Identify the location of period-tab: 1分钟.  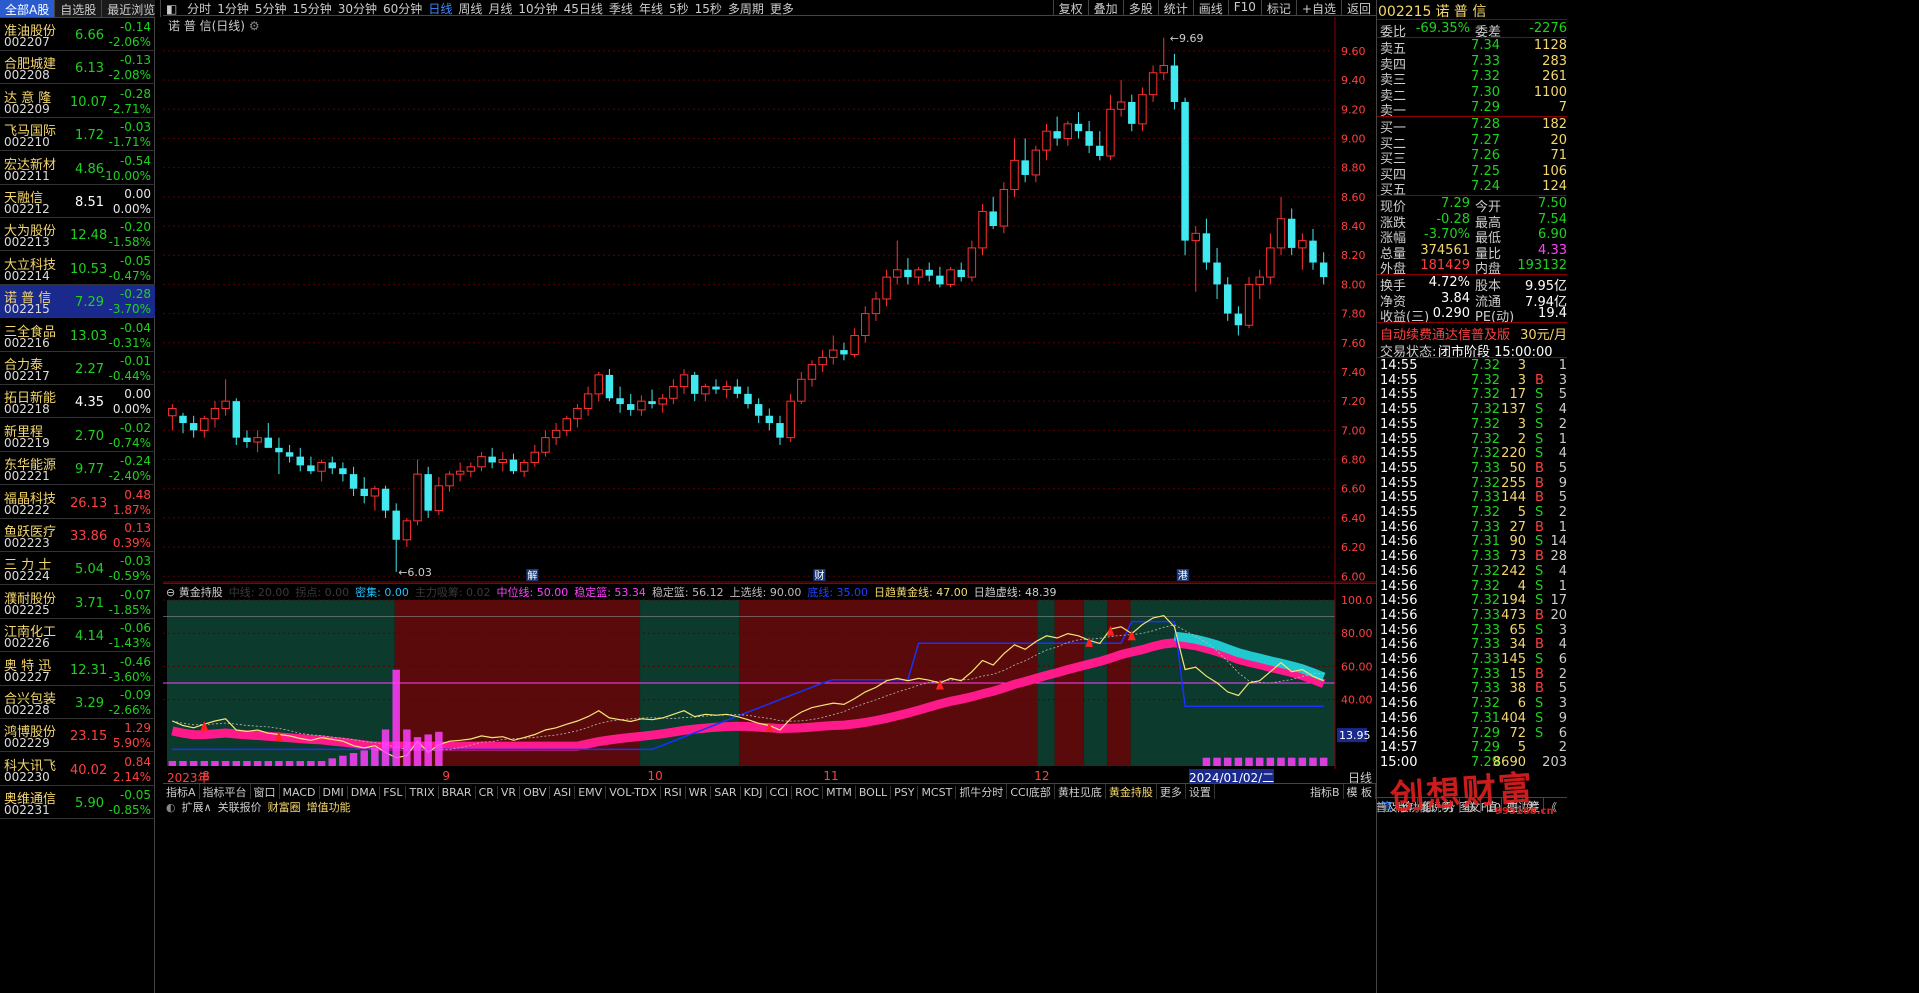
(233, 7).